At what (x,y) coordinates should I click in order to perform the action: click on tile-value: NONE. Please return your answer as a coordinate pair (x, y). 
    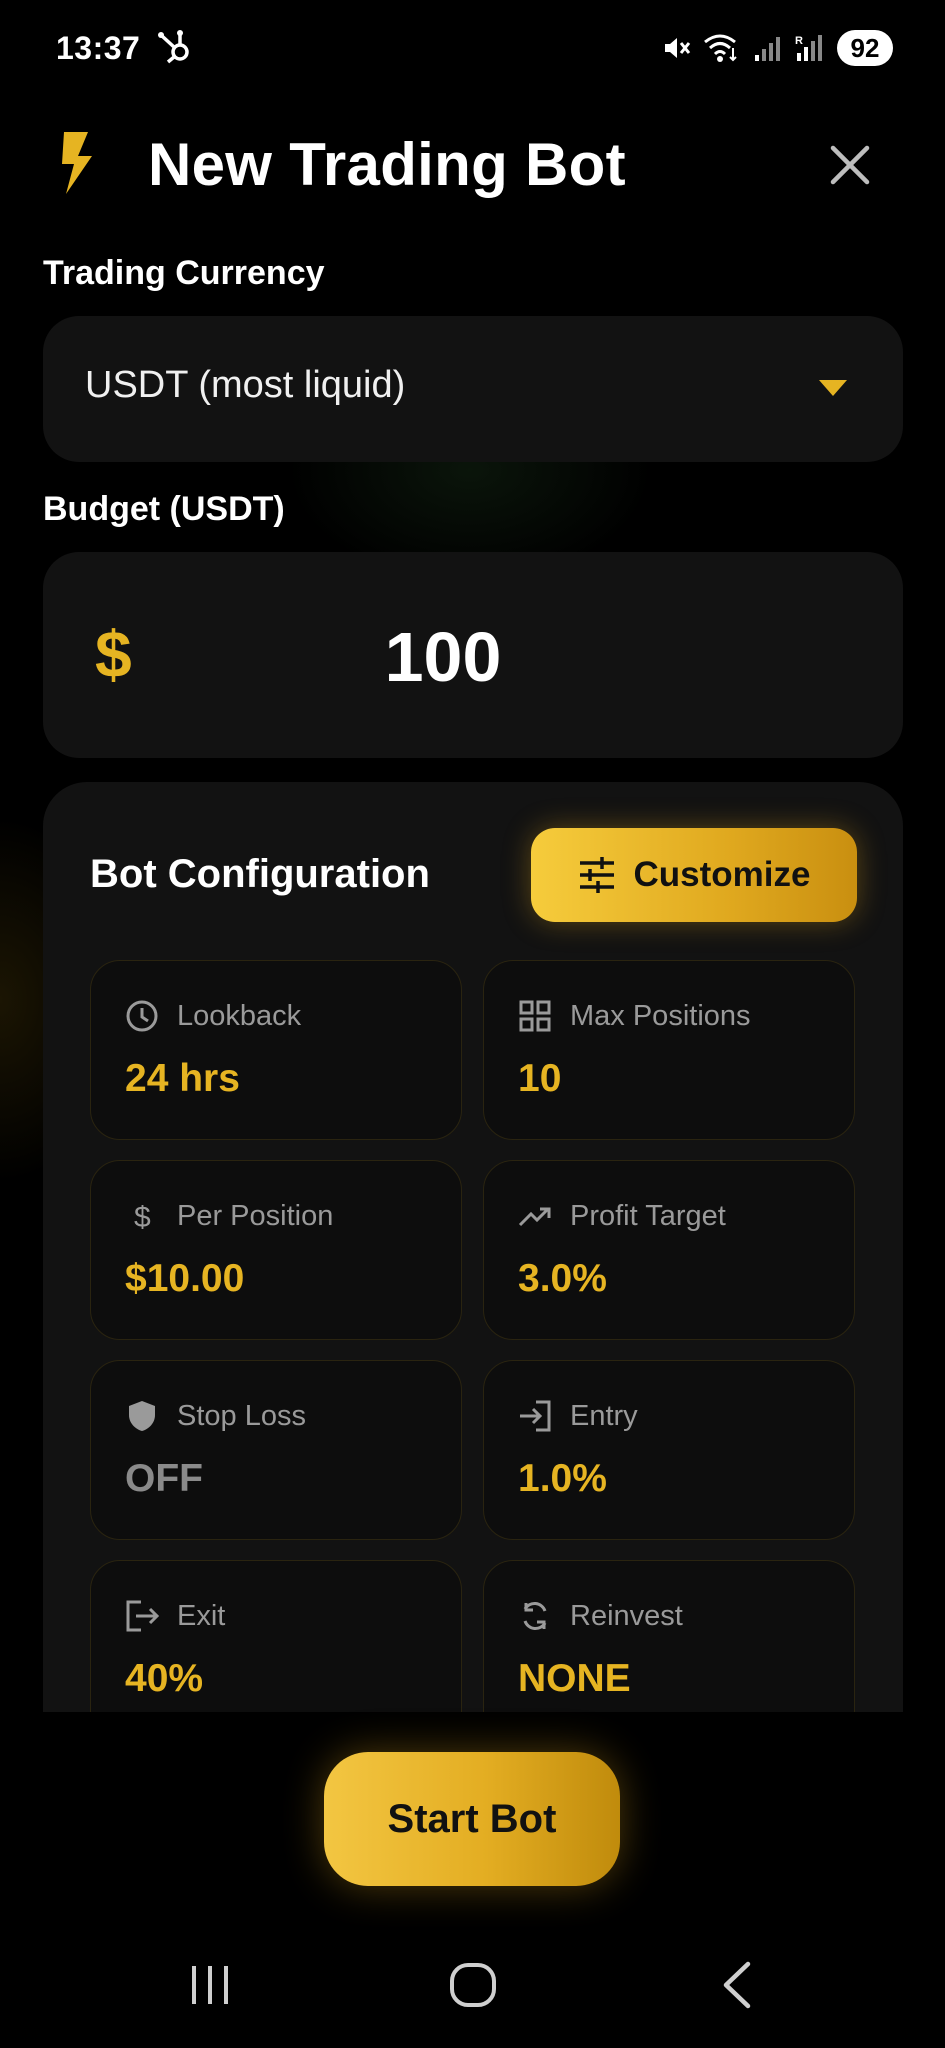
    Looking at the image, I should click on (574, 1678).